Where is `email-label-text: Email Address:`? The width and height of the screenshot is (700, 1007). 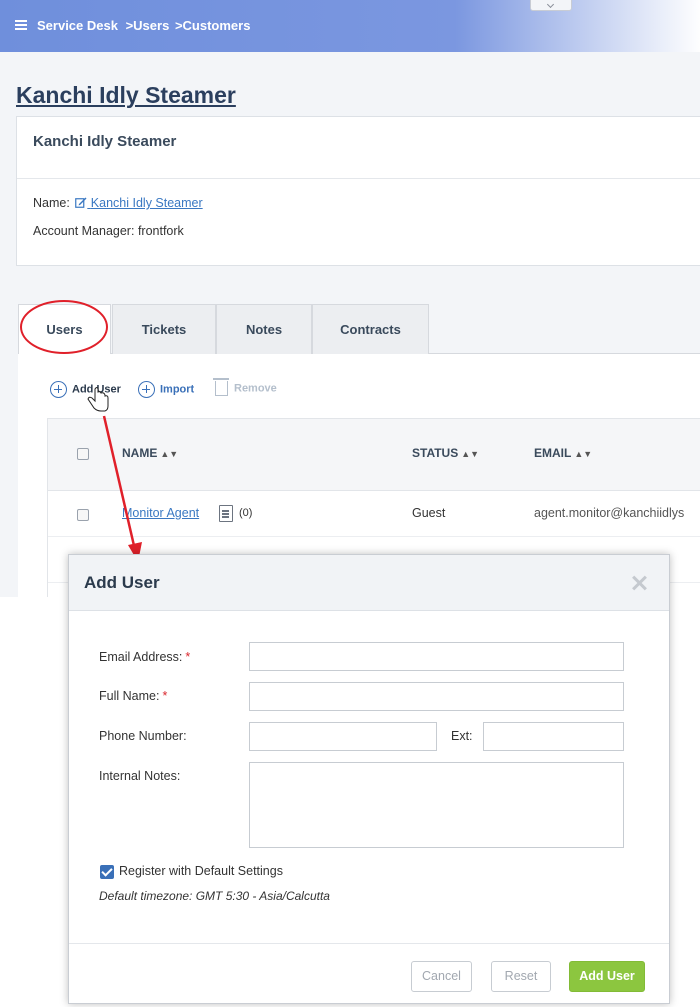 email-label-text: Email Address: is located at coordinates (141, 657).